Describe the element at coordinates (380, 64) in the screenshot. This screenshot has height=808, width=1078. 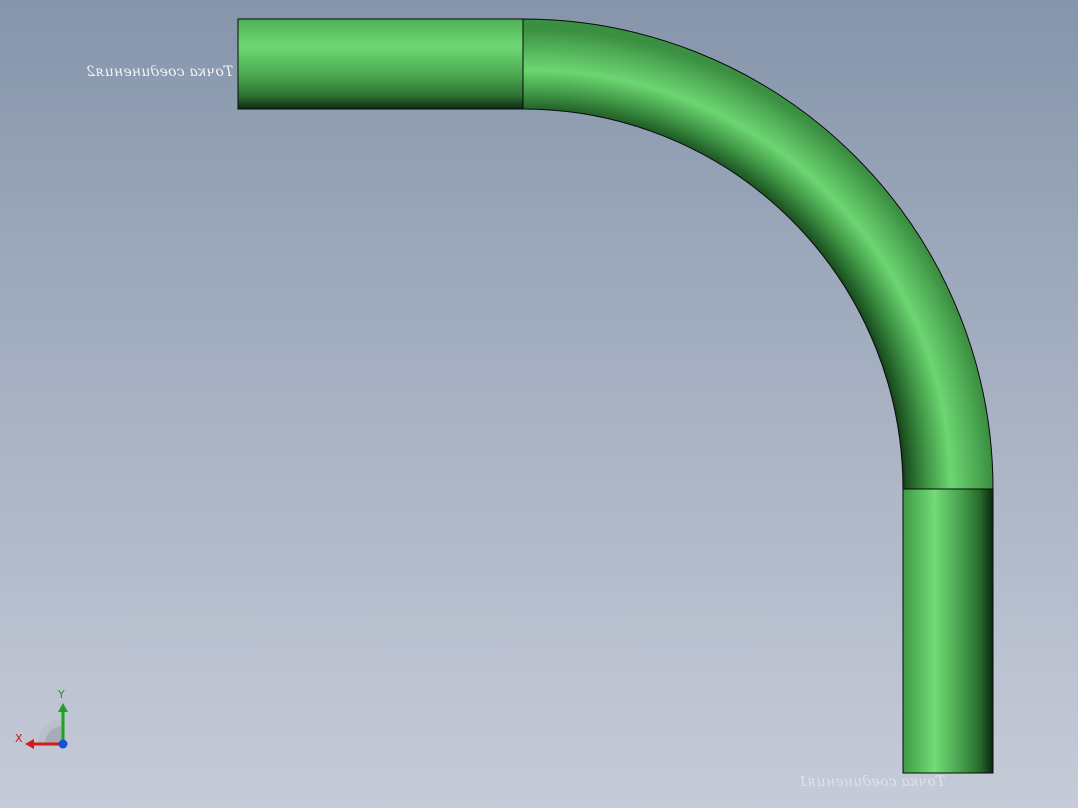
I see `pipe-straight-horizontal` at that location.